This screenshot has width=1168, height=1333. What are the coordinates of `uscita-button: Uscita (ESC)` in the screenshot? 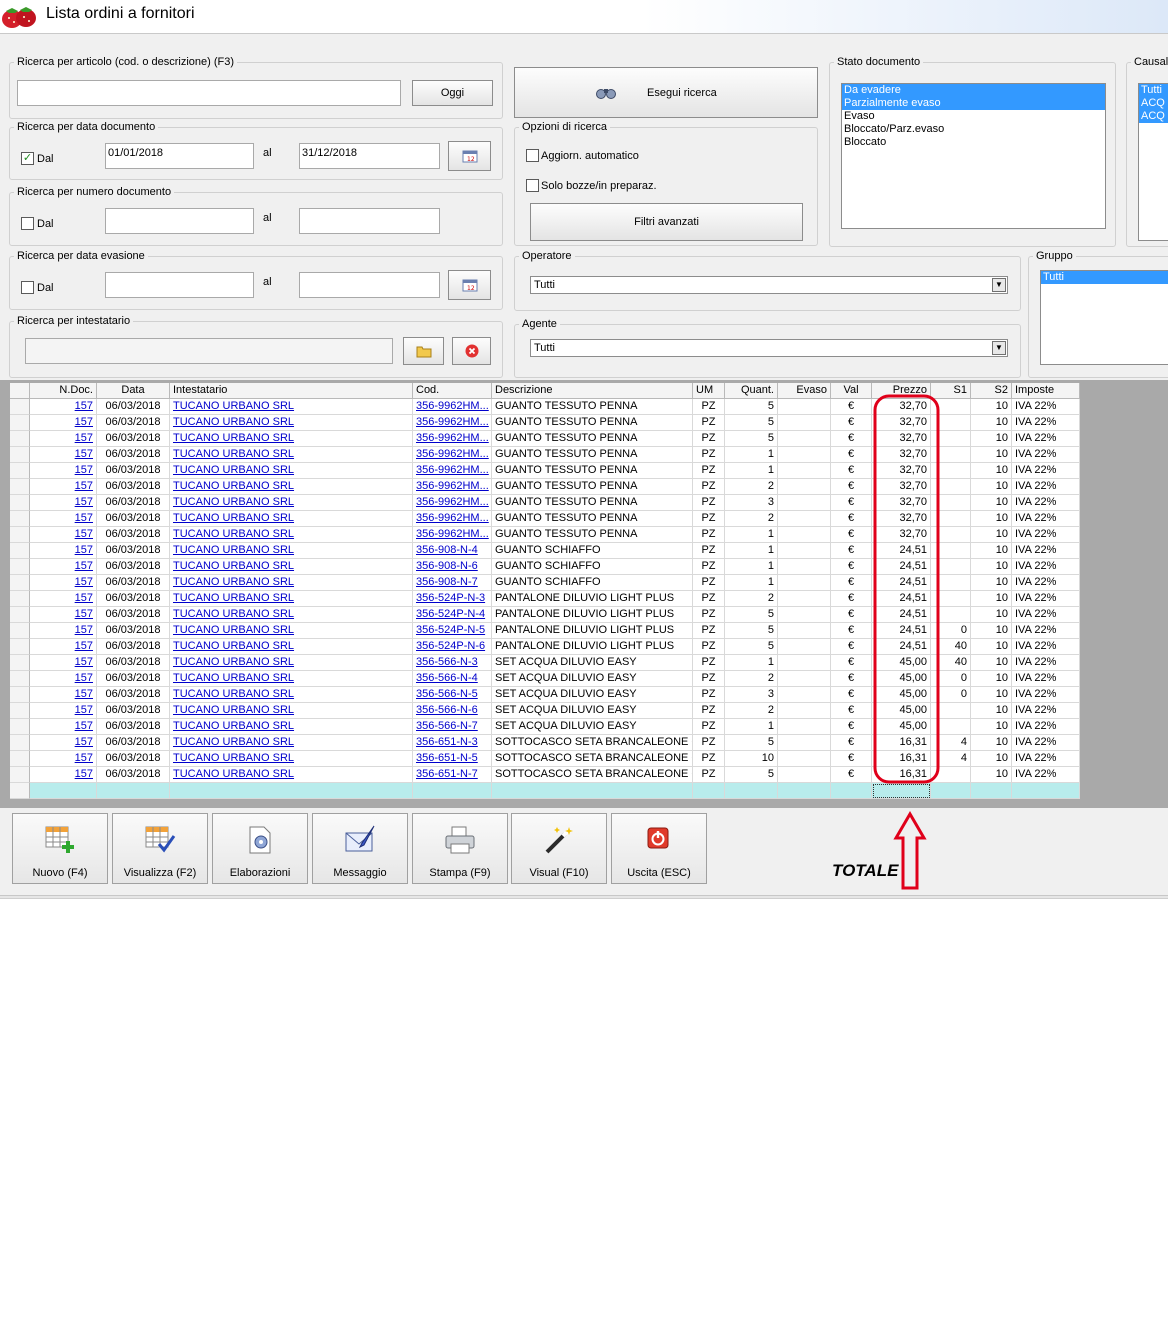 It's located at (659, 848).